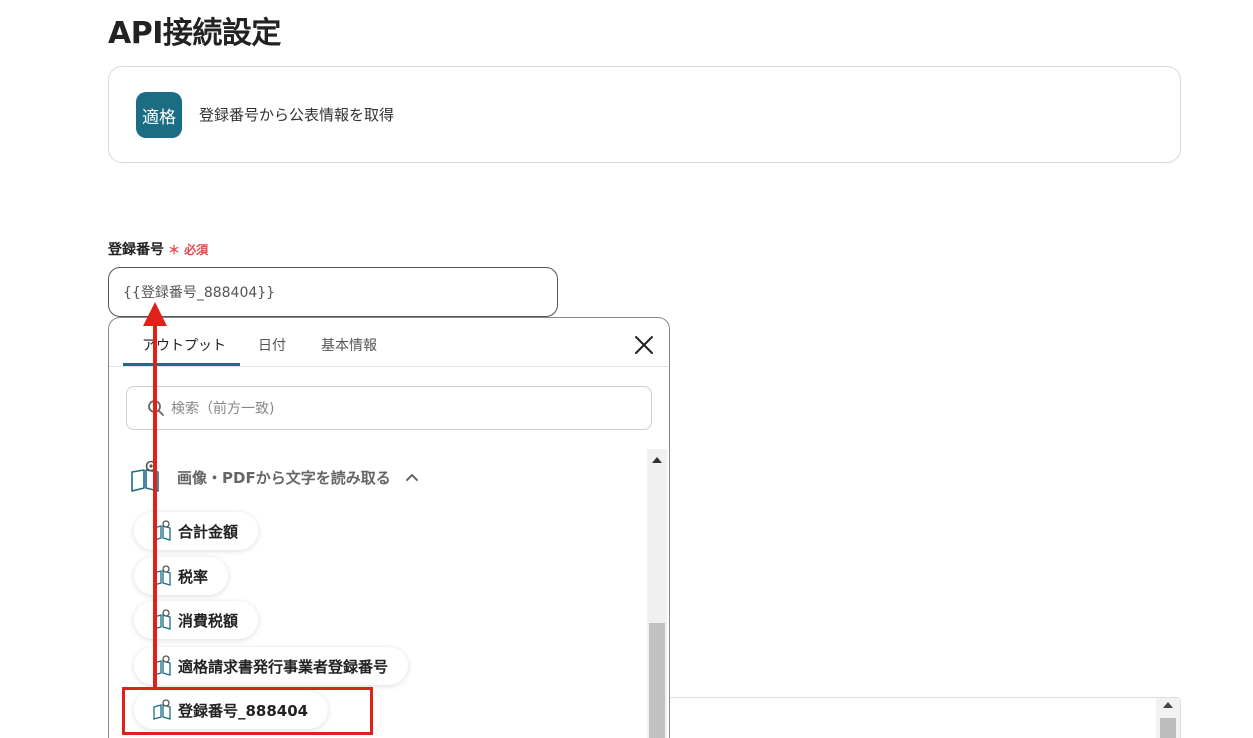 This screenshot has height=738, width=1253. I want to click on search-input: 検索（前方一致), so click(389, 408).